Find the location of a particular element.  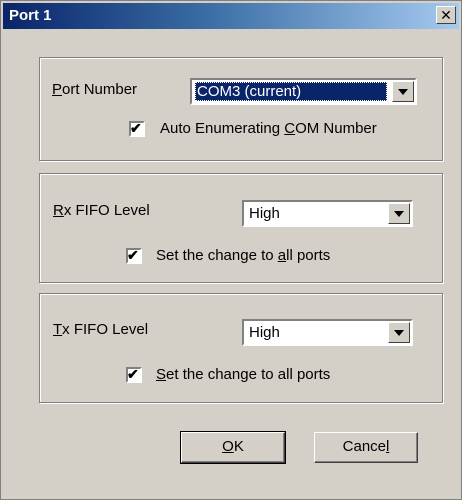

auto-enumerating-label: Auto Enumerating COM Number is located at coordinates (268, 128).